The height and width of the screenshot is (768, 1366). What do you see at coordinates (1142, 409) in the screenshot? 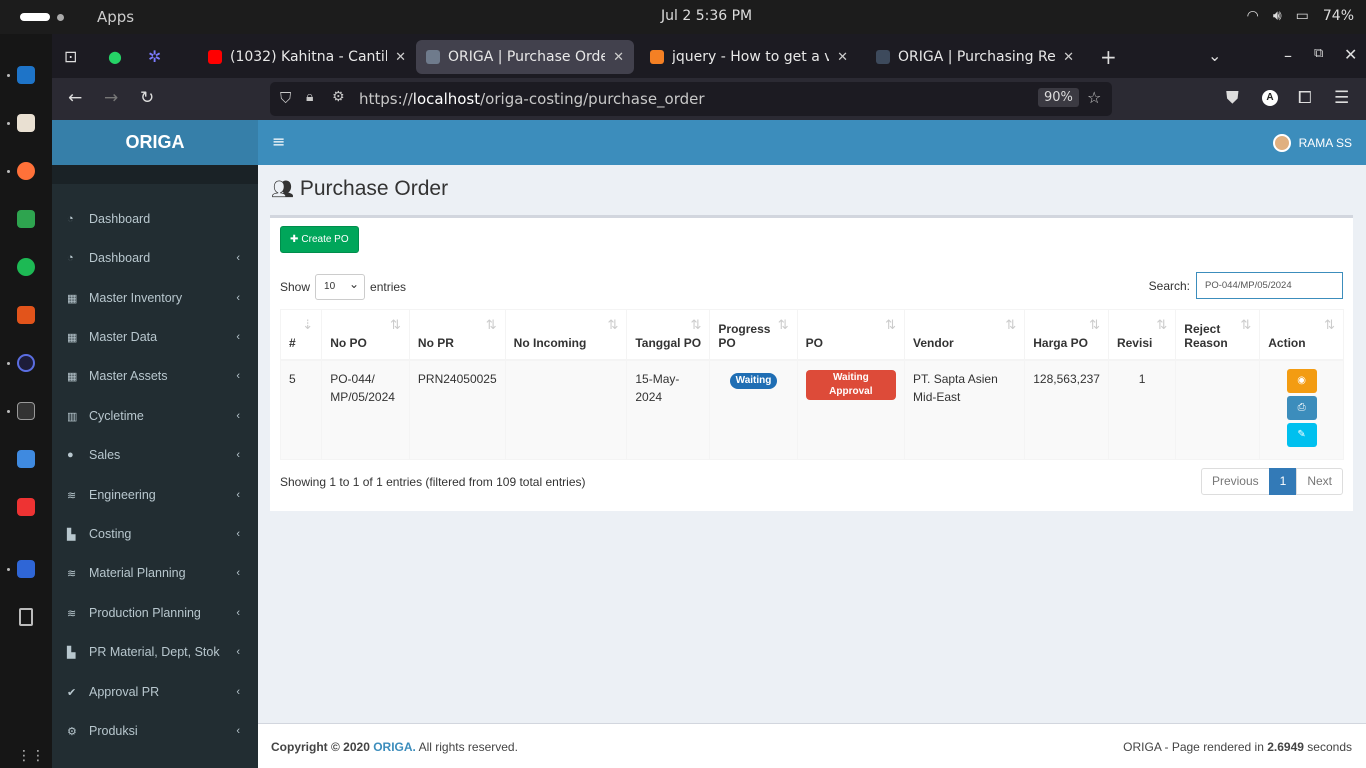
I see `cell-revisi: 1` at bounding box center [1142, 409].